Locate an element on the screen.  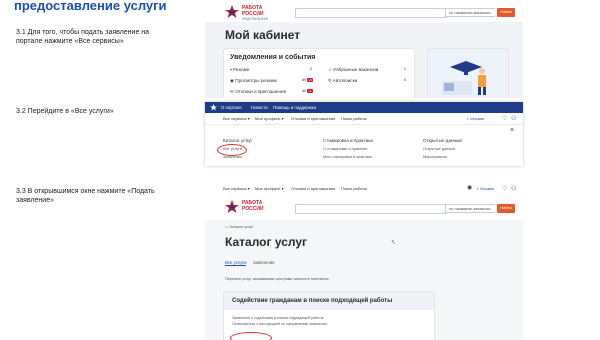
subnav-all-services: Все сервисы ▾ is located at coordinates (236, 118).